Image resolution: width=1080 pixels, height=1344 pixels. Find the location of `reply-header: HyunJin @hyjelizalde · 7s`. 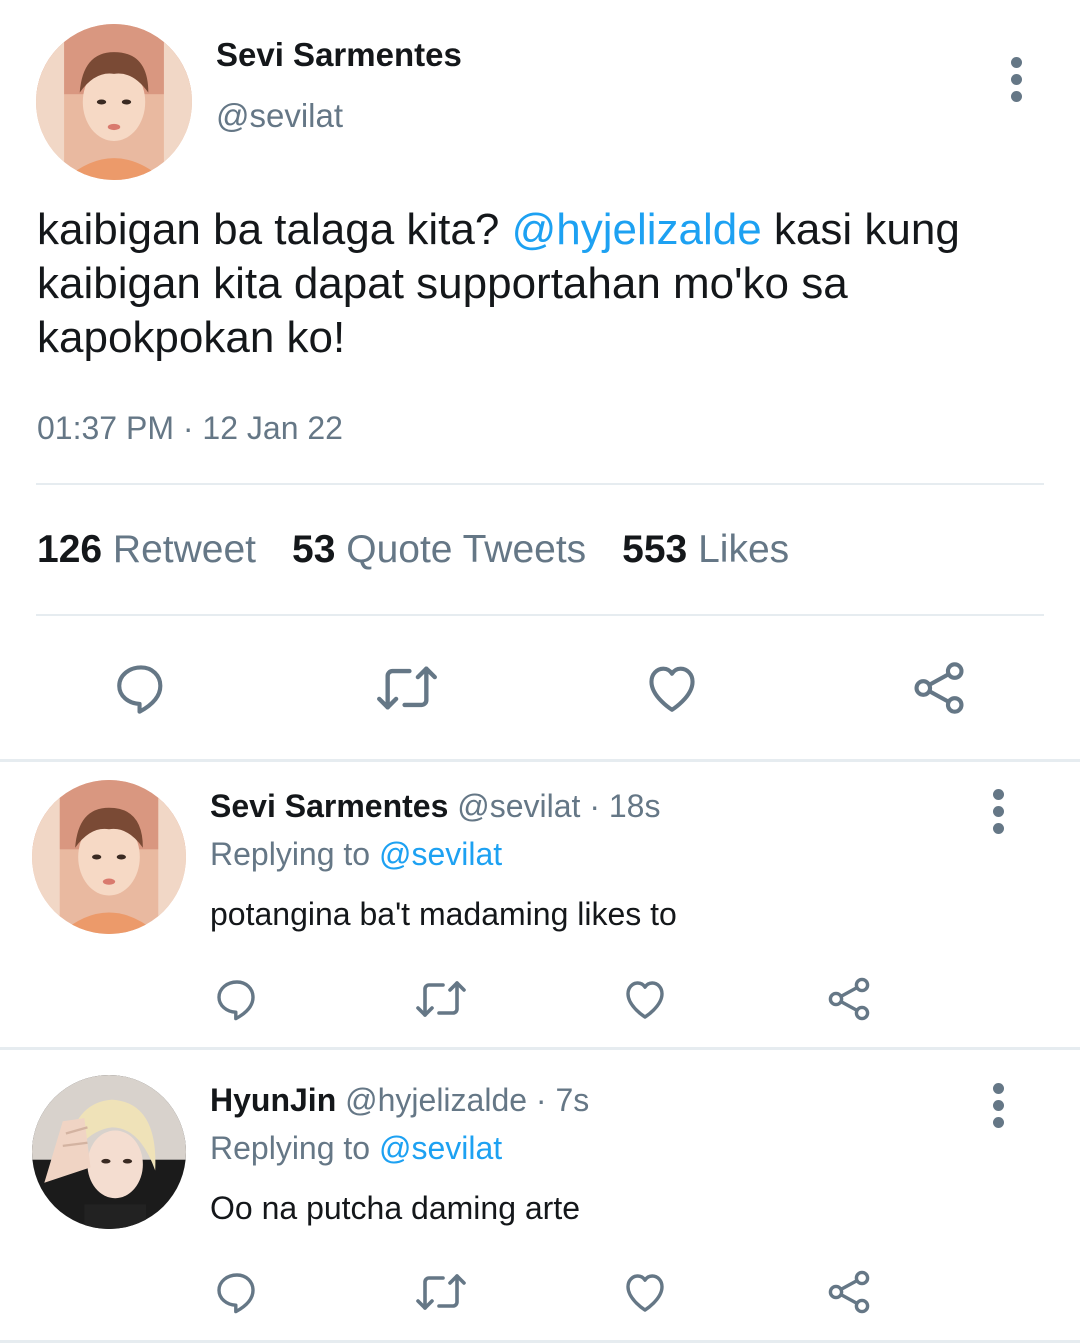

reply-header: HyunJin @hyjelizalde · 7s is located at coordinates (399, 1100).